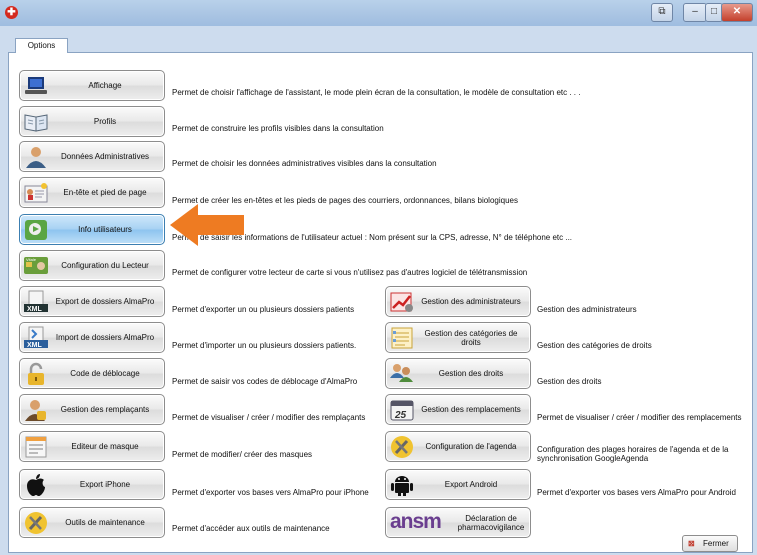 The height and width of the screenshot is (555, 757). What do you see at coordinates (36, 337) in the screenshot?
I see `xml-import-icon: XML` at bounding box center [36, 337].